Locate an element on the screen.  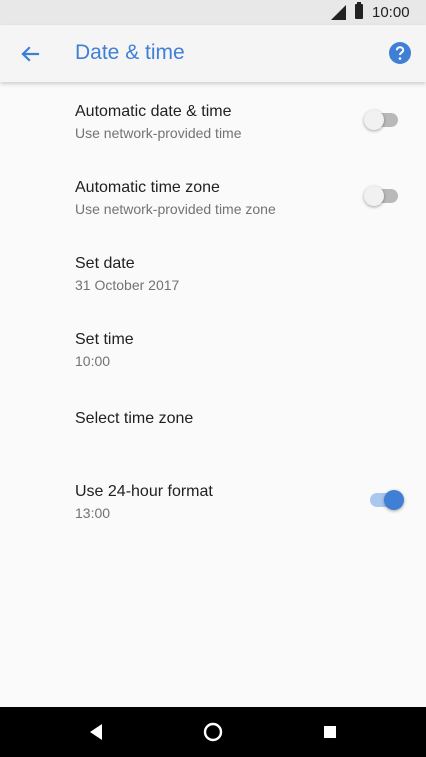
setting-title: Set date is located at coordinates (105, 263).